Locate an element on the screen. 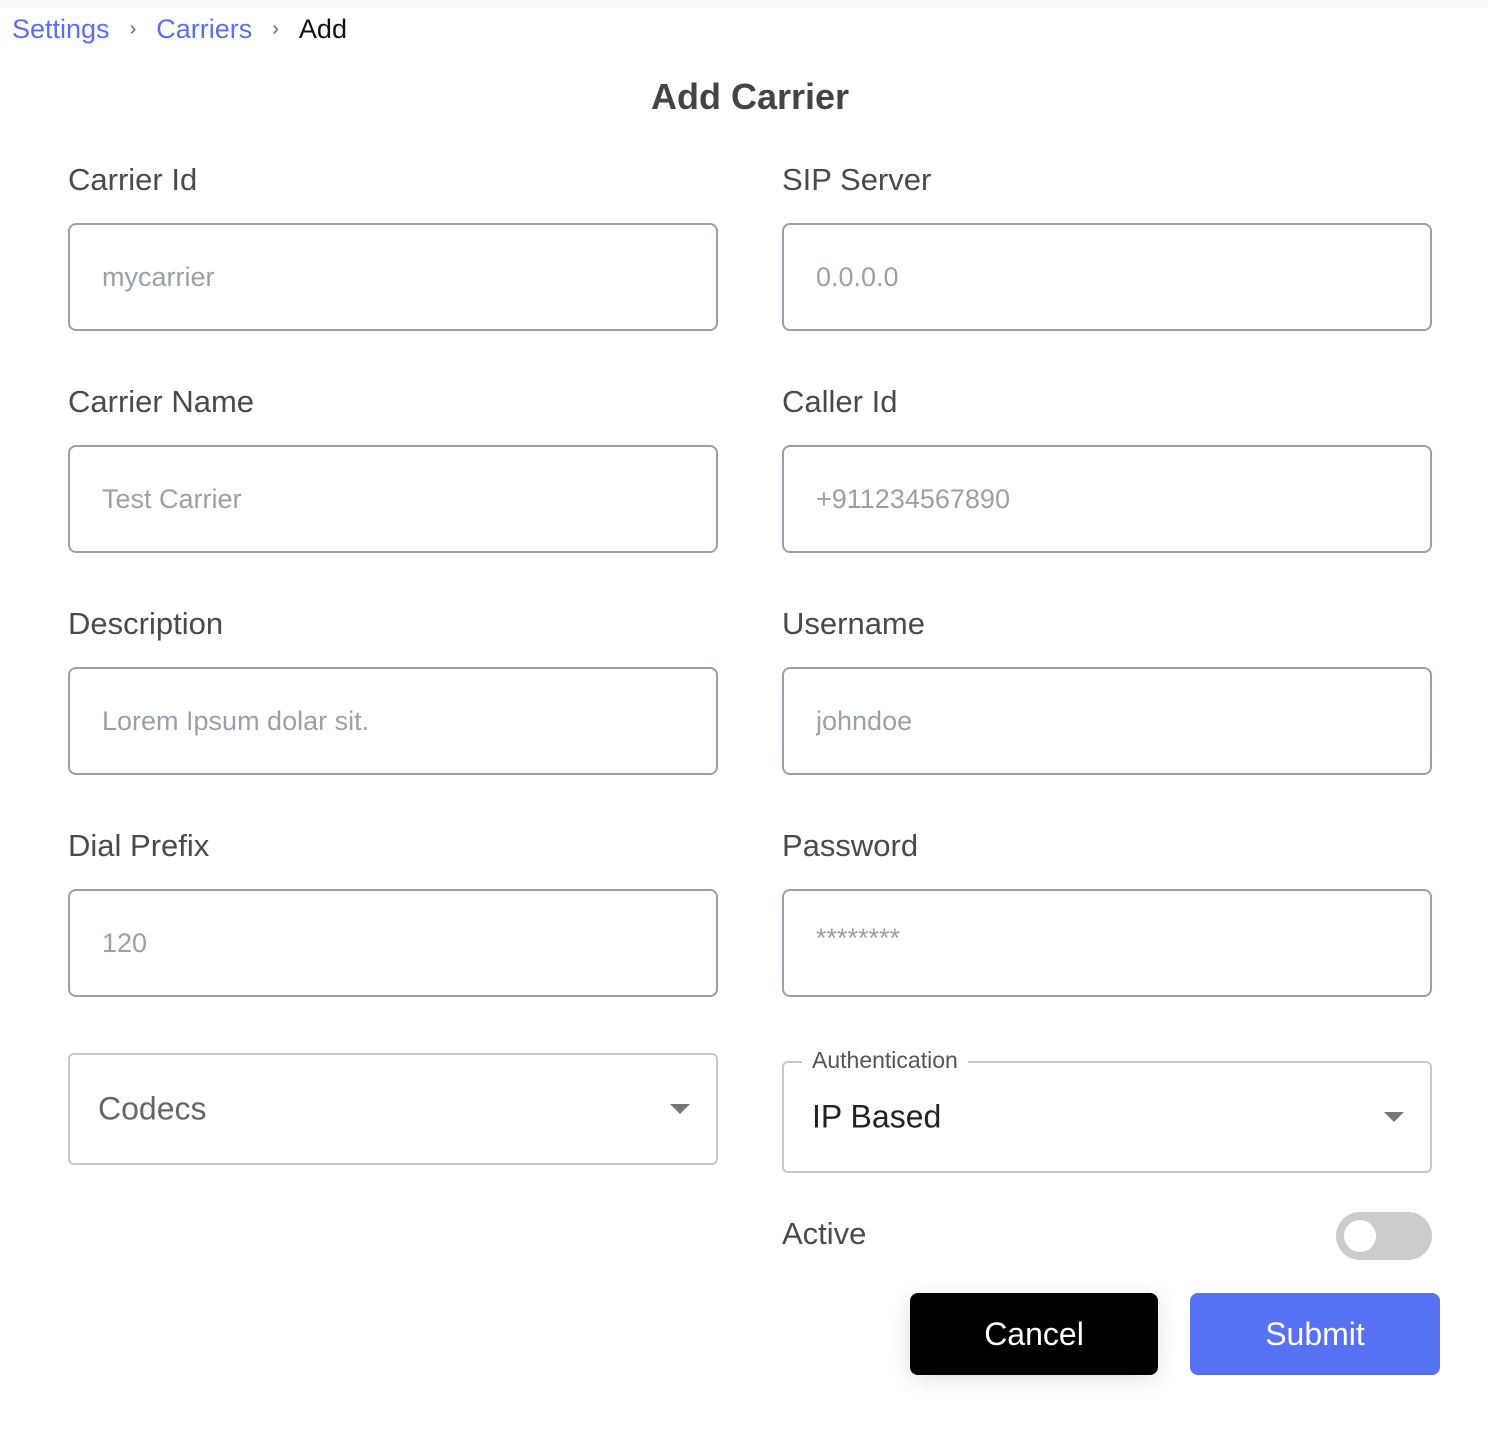 Image resolution: width=1488 pixels, height=1432 pixels. carrier-id-label: Carrier Id is located at coordinates (133, 179).